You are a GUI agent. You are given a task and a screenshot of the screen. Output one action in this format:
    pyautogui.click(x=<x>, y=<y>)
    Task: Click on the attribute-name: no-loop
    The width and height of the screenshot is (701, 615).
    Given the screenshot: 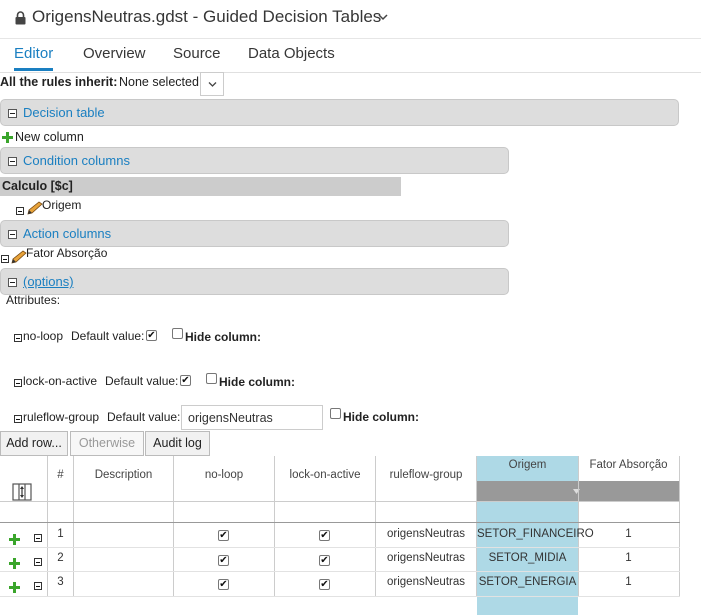 What is the action you would take?
    pyautogui.click(x=43, y=336)
    